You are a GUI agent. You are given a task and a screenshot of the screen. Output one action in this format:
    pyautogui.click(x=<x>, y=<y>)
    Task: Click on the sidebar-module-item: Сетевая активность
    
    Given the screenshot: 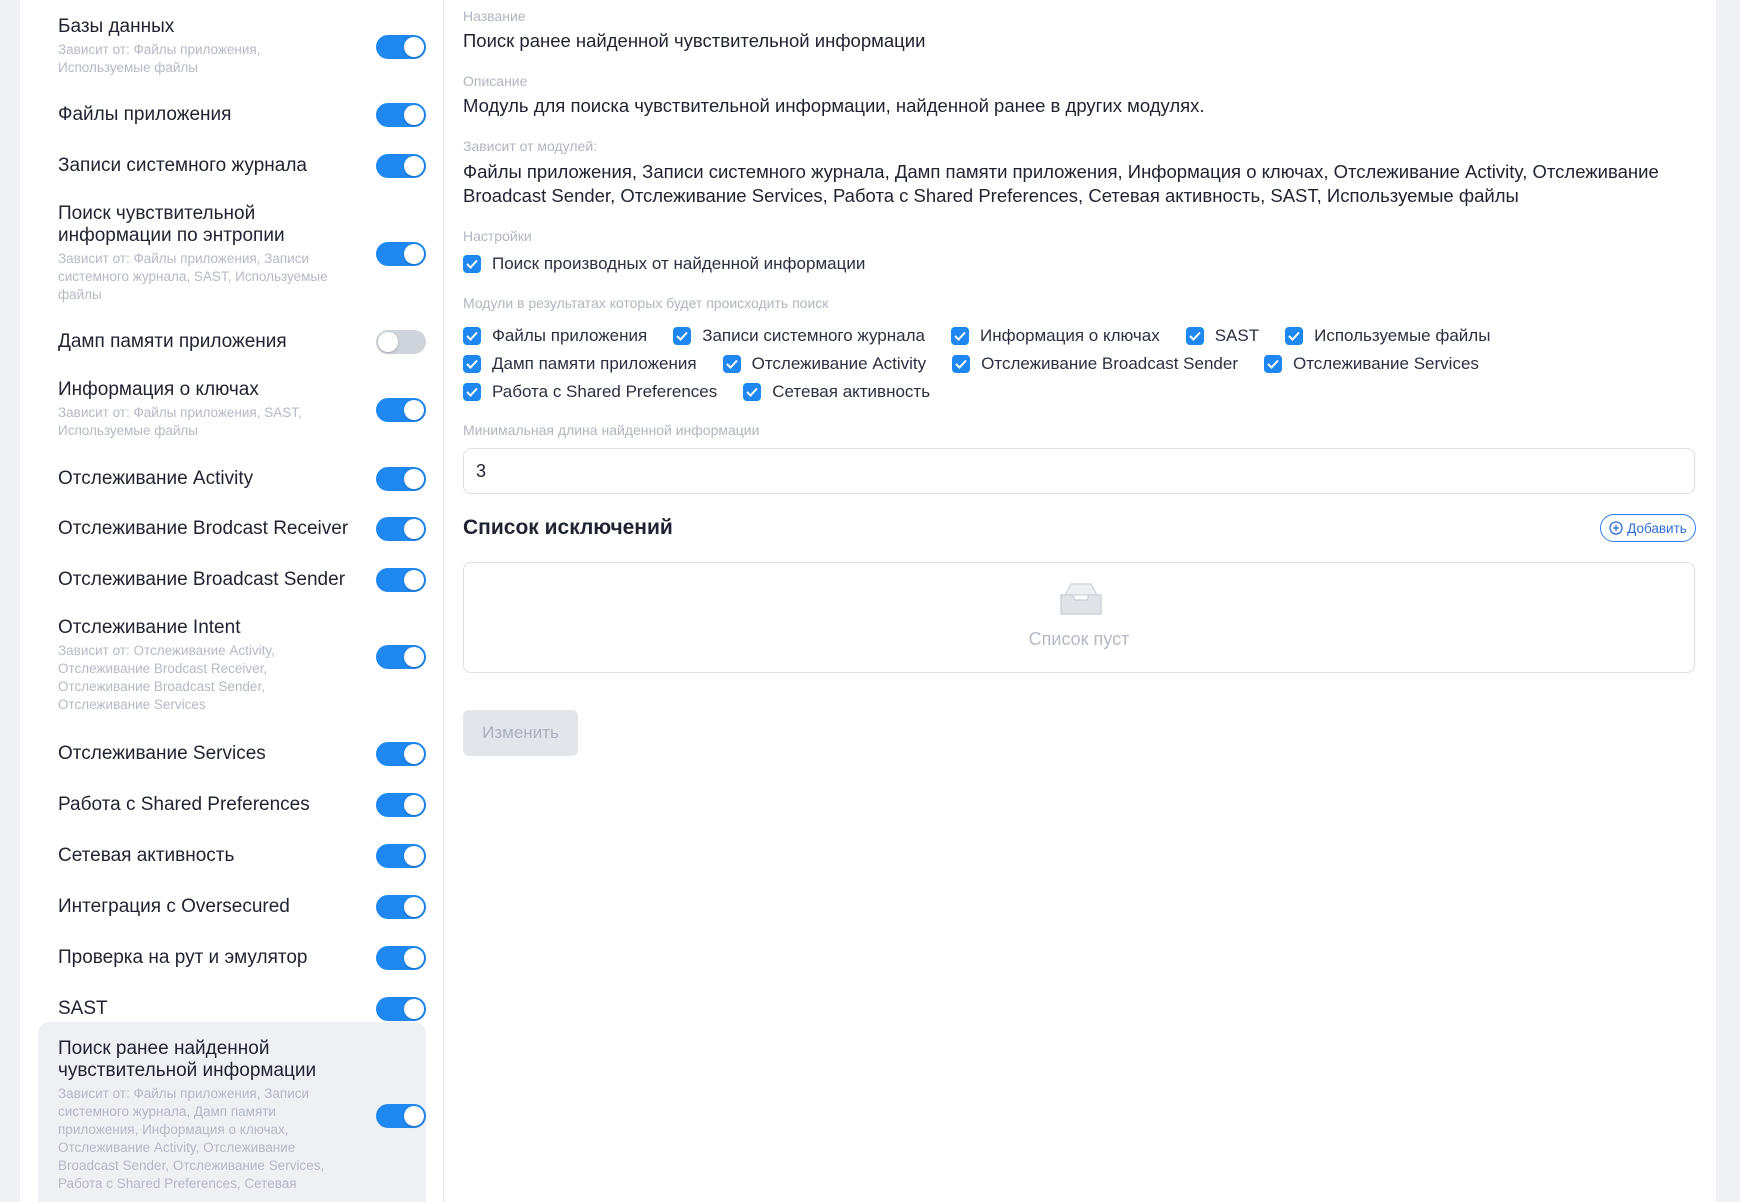 What is the action you would take?
    pyautogui.click(x=232, y=856)
    